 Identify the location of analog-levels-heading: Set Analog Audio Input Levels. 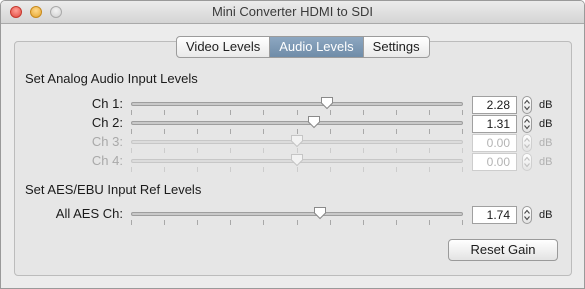
(111, 78).